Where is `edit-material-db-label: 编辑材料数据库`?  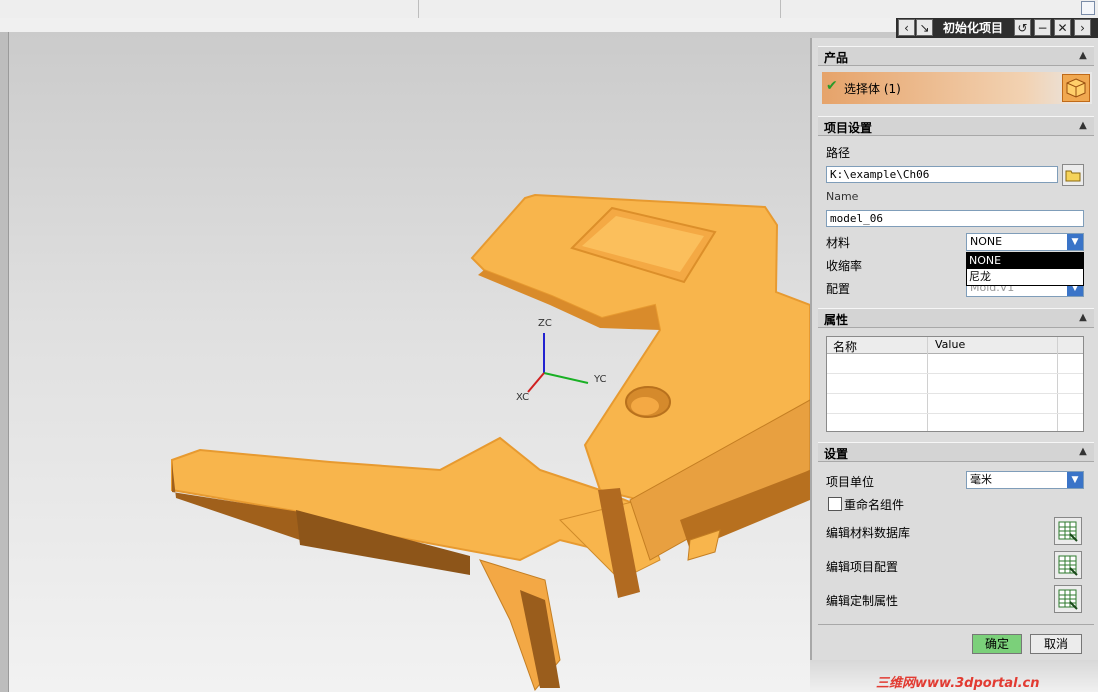 edit-material-db-label: 编辑材料数据库 is located at coordinates (868, 533).